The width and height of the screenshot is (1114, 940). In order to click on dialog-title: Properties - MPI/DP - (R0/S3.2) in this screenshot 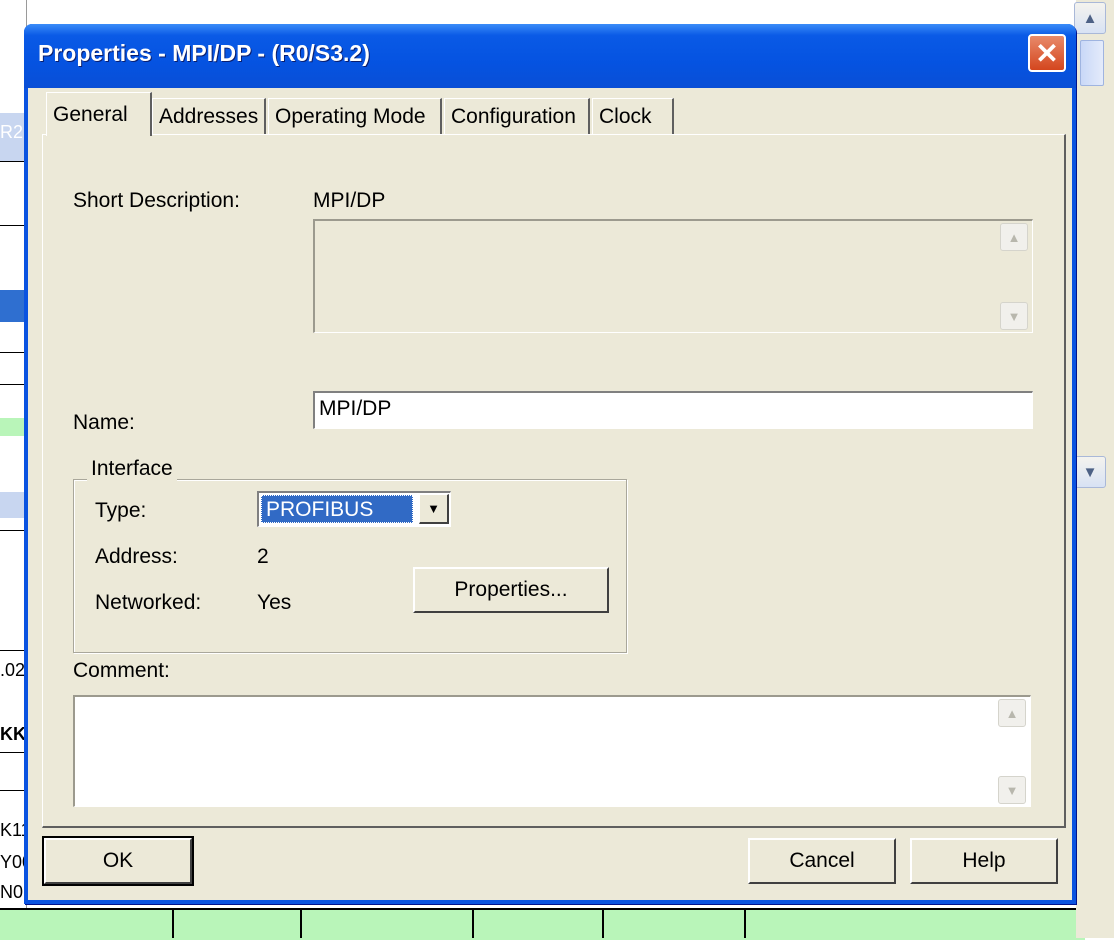, I will do `click(204, 53)`.